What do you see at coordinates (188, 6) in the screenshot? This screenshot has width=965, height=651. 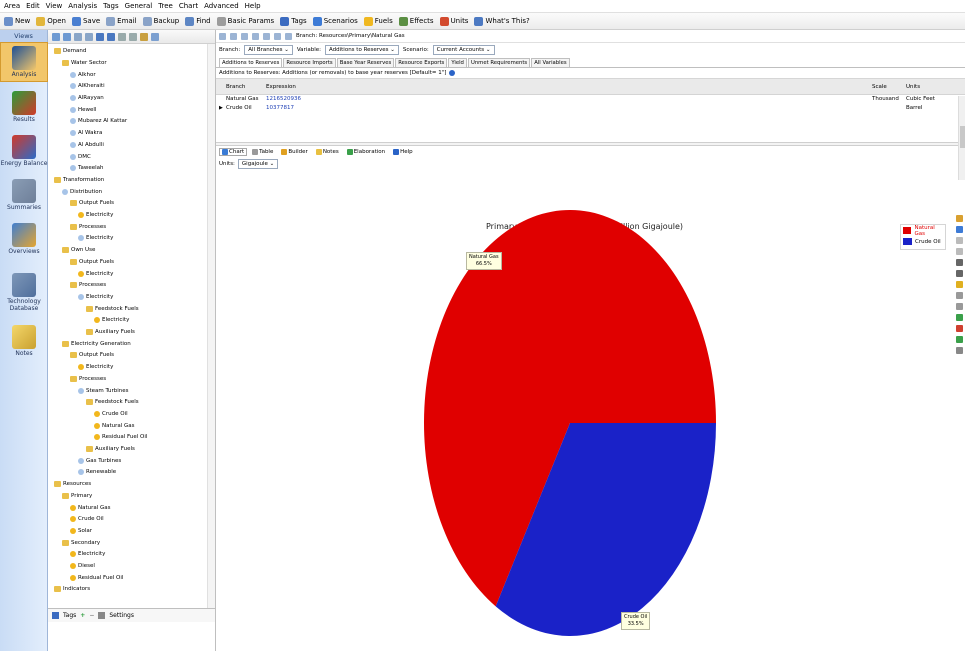 I see `menu-chart: Chart` at bounding box center [188, 6].